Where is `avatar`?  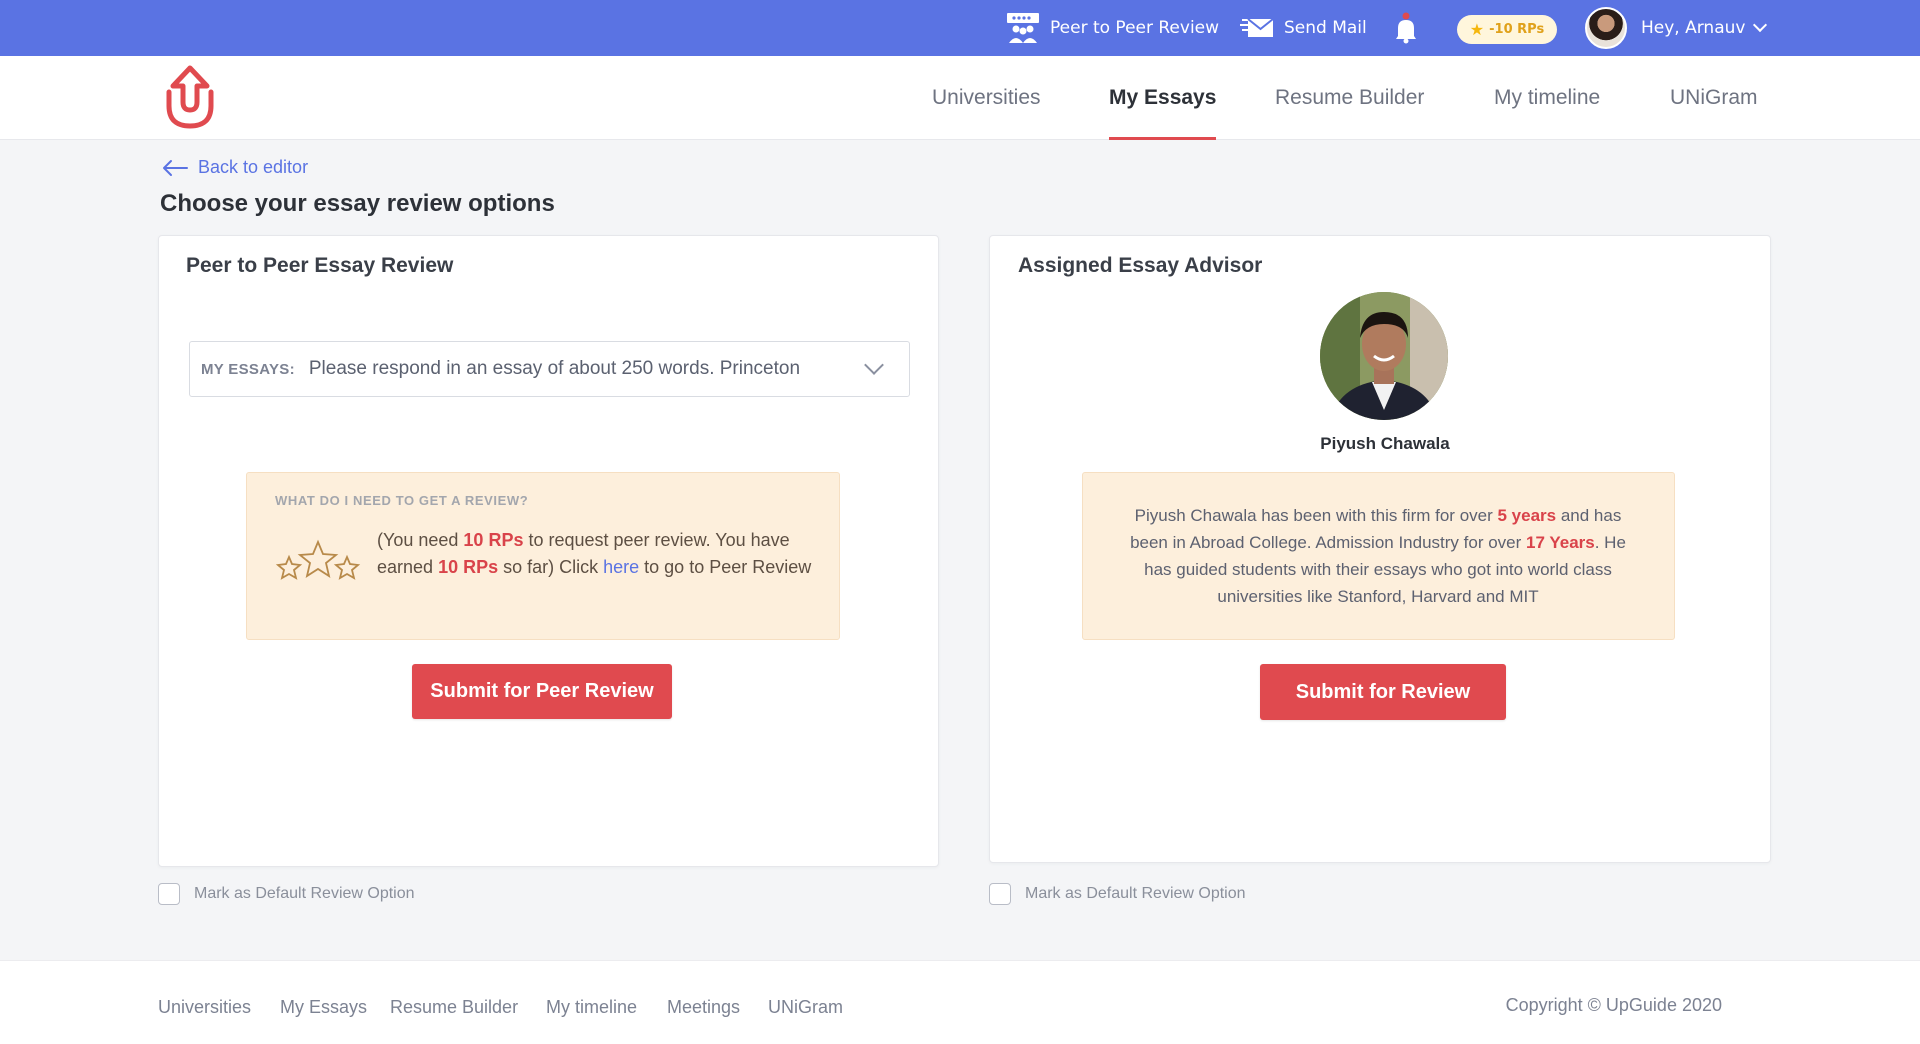
avatar is located at coordinates (1606, 28).